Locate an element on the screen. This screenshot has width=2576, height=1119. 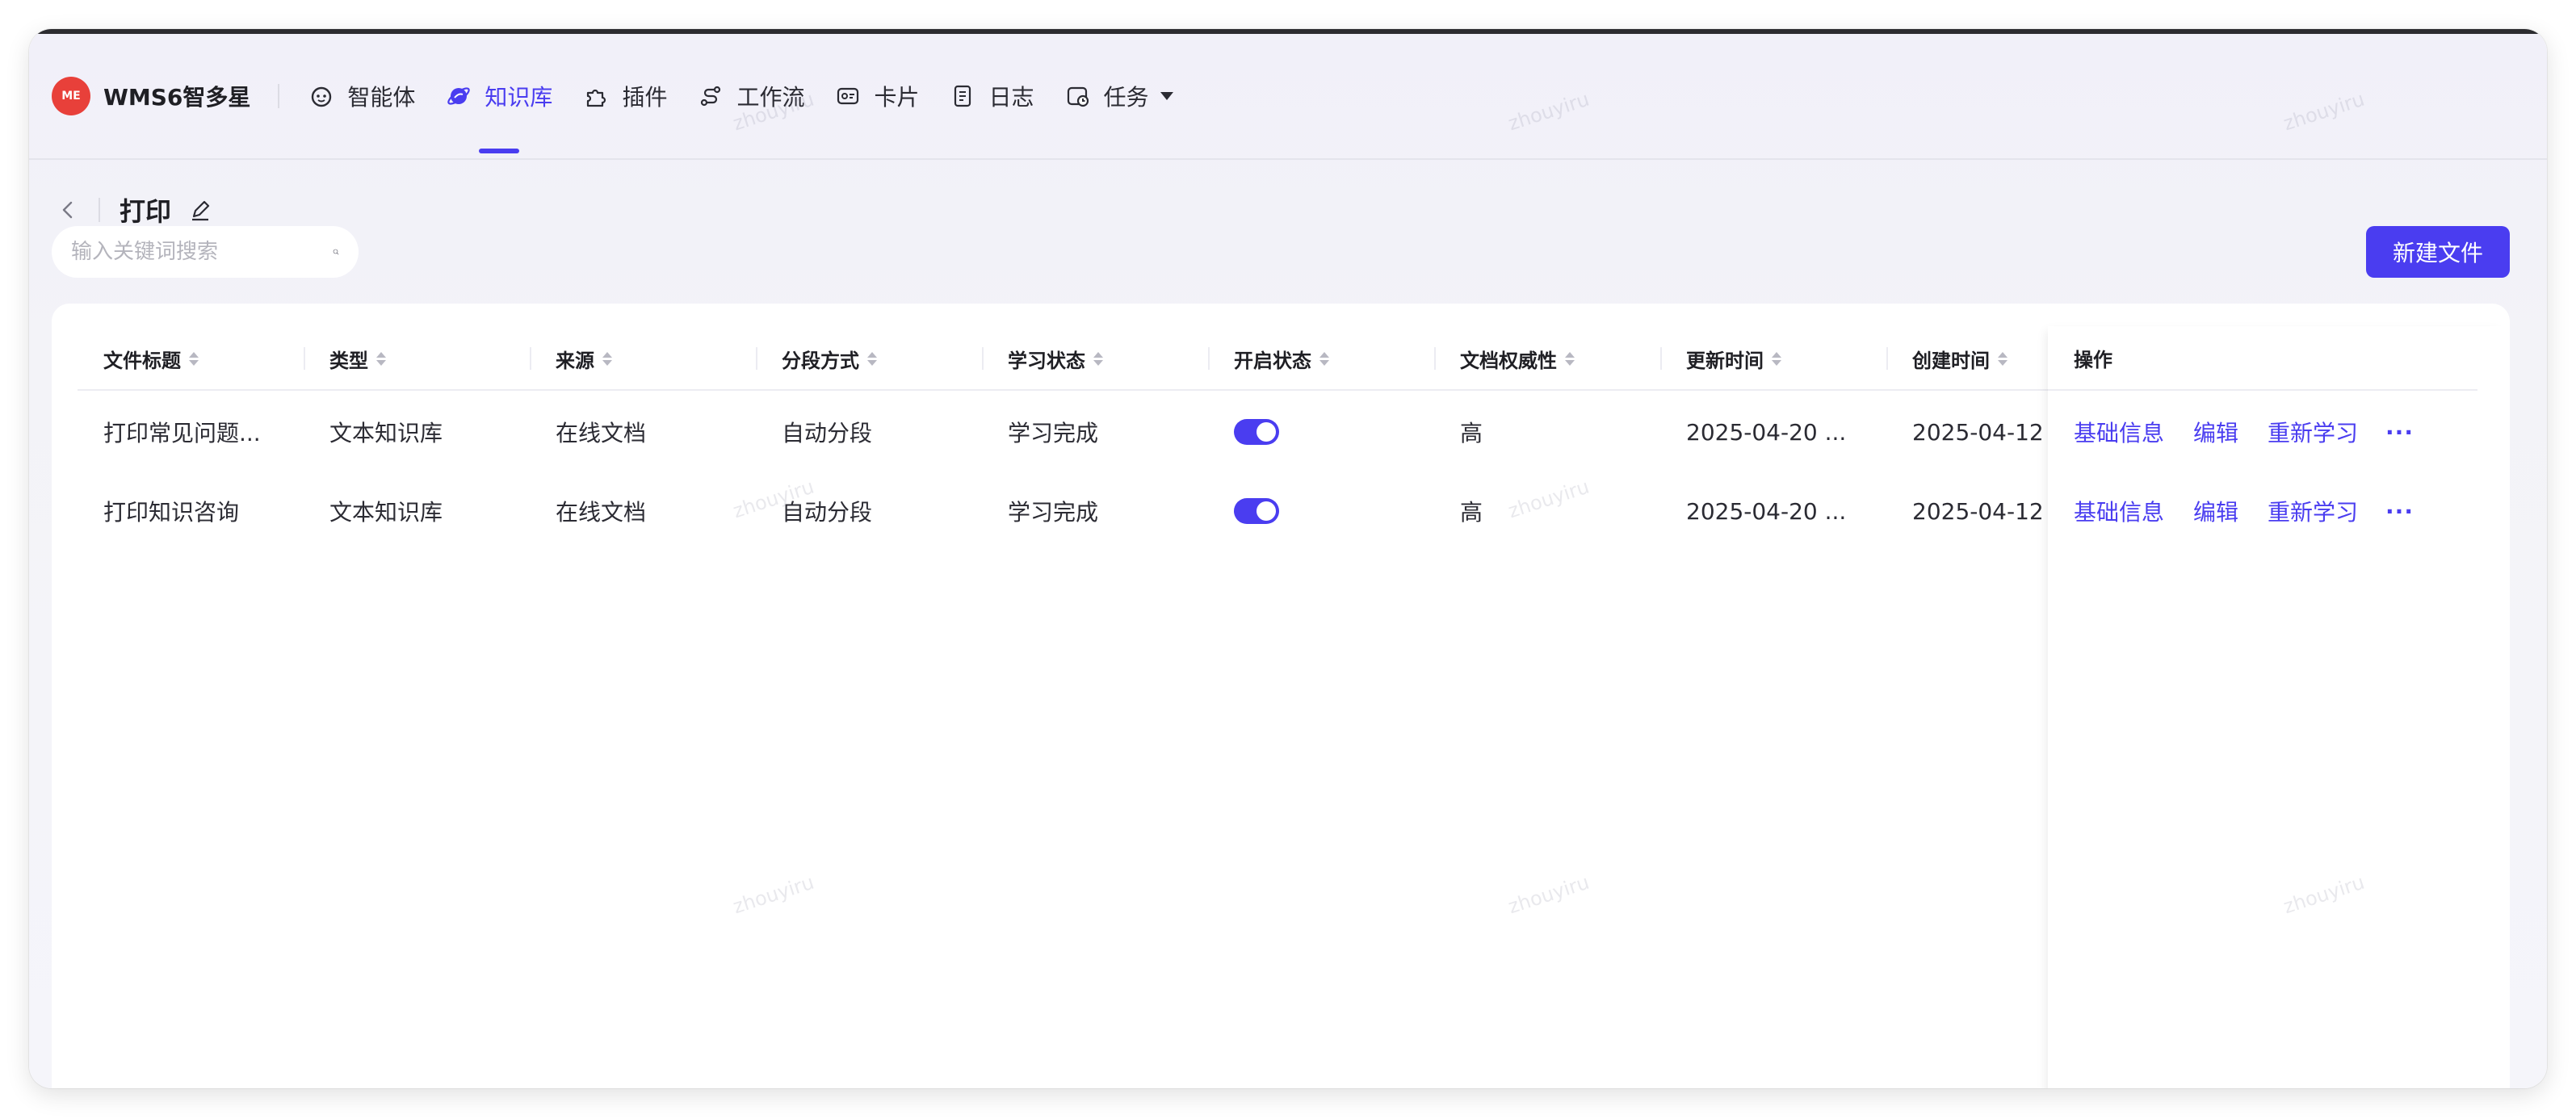
column-header-title: 文件标题 is located at coordinates (191, 358).